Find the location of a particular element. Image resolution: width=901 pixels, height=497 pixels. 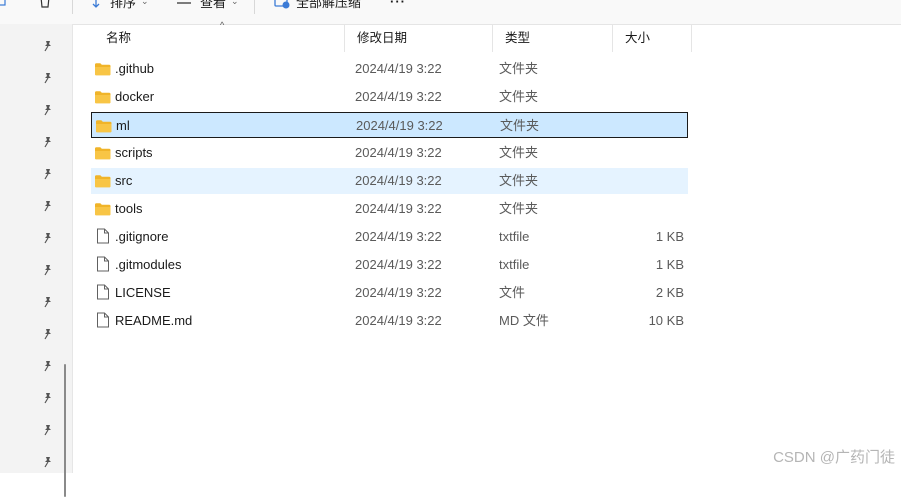

file-row: ml 2024/4/19 3:22 文件夹 is located at coordinates (389, 125).